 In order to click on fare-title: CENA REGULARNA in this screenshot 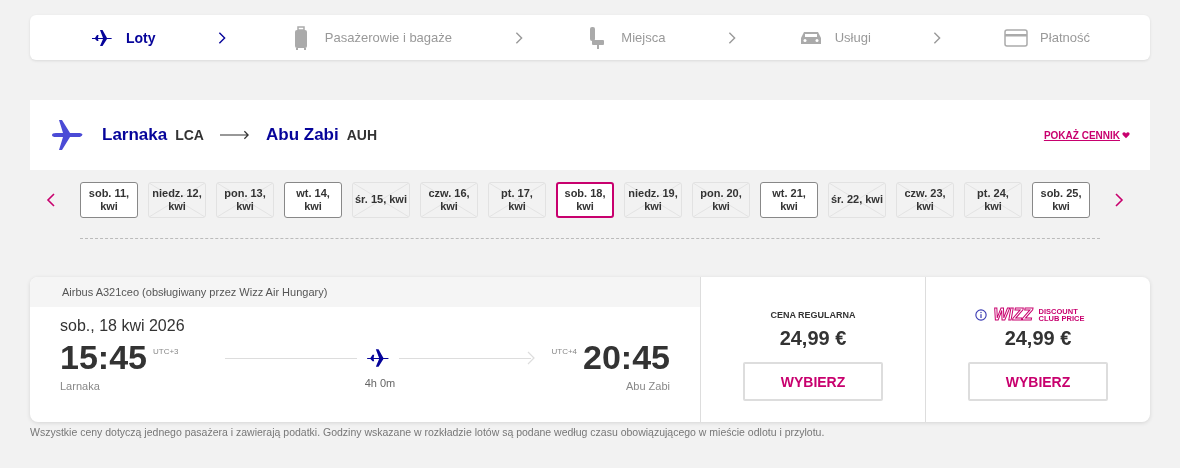, I will do `click(813, 315)`.